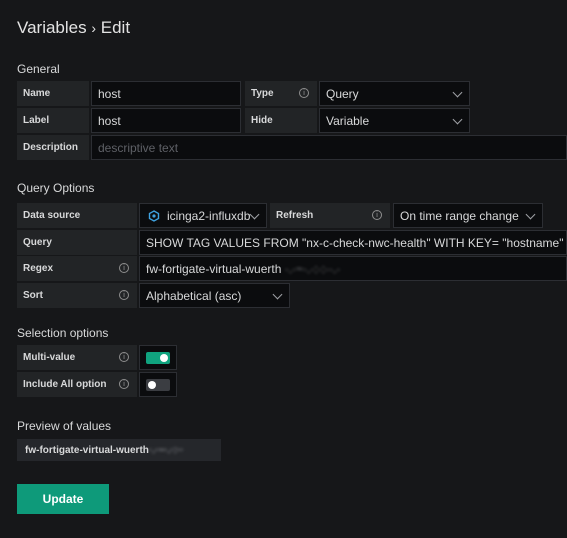  Describe the element at coordinates (348, 120) in the screenshot. I see `hide-select-value: Variable` at that location.